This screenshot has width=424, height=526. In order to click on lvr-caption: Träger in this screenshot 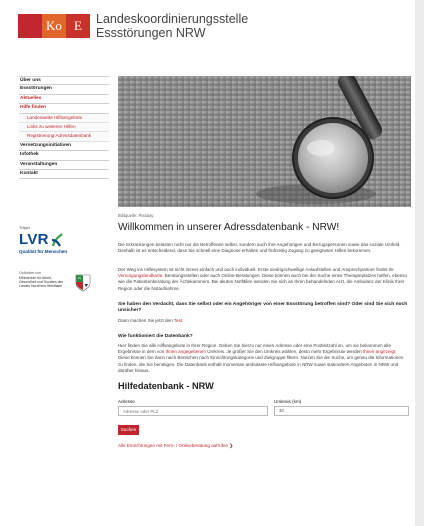, I will do `click(25, 228)`.